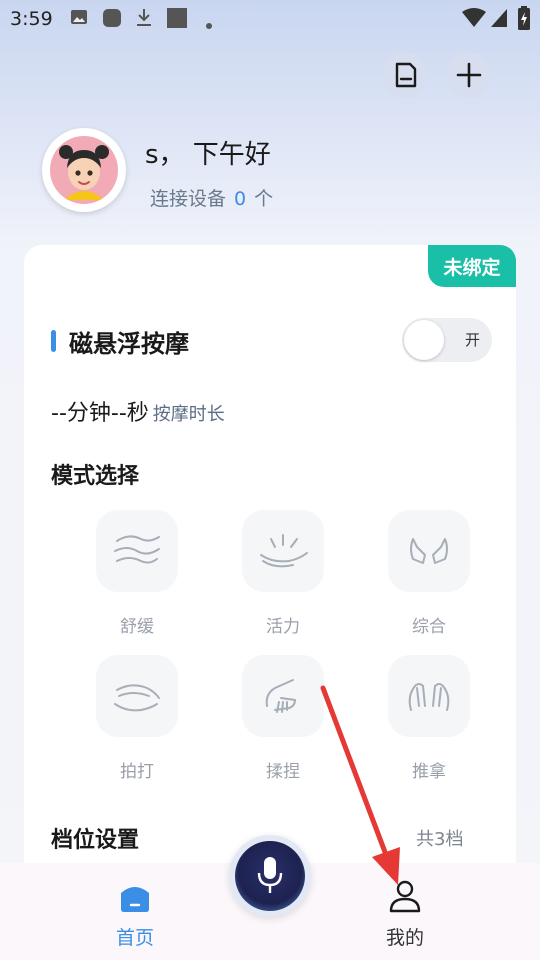 The height and width of the screenshot is (960, 540). I want to click on section-title: 磁悬浮按摩, so click(129, 344).